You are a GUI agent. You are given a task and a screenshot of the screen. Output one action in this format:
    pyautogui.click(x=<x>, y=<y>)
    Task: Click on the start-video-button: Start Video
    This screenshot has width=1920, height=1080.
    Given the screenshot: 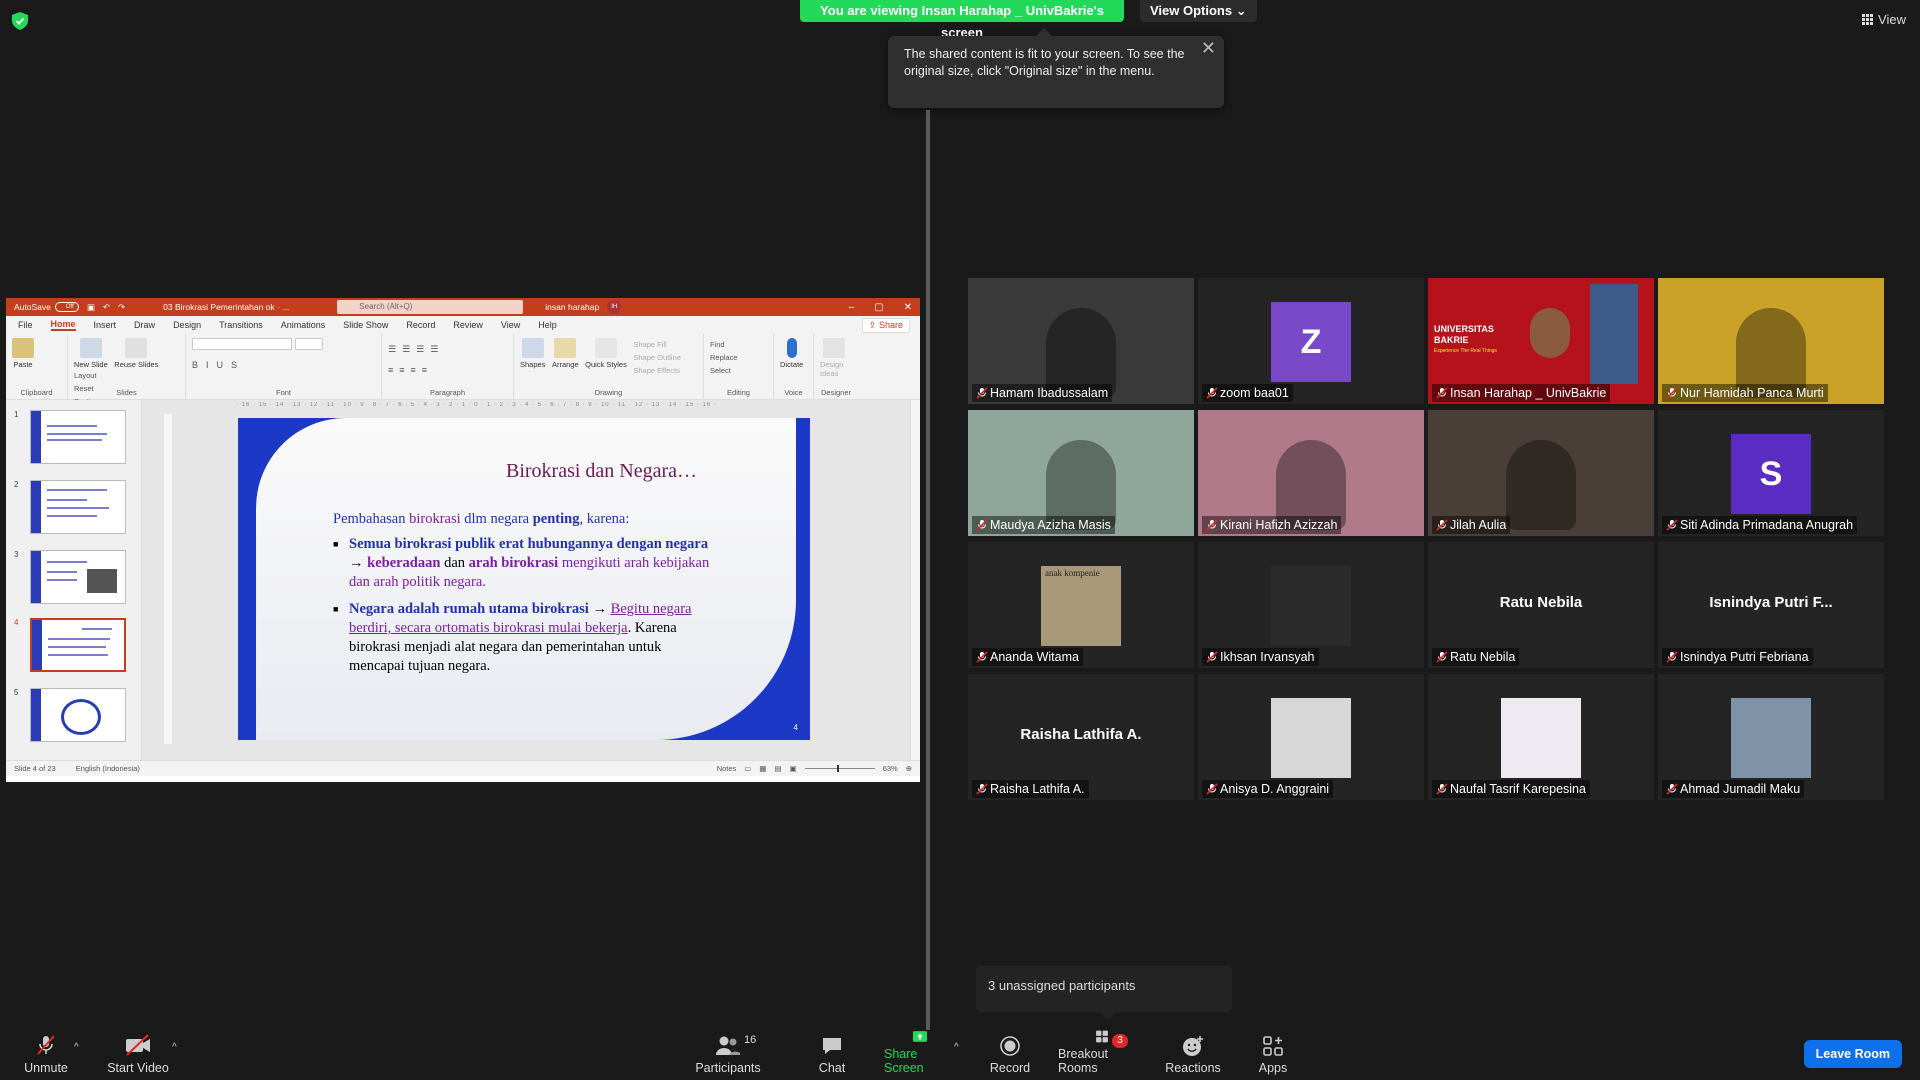 What is the action you would take?
    pyautogui.click(x=138, y=1055)
    